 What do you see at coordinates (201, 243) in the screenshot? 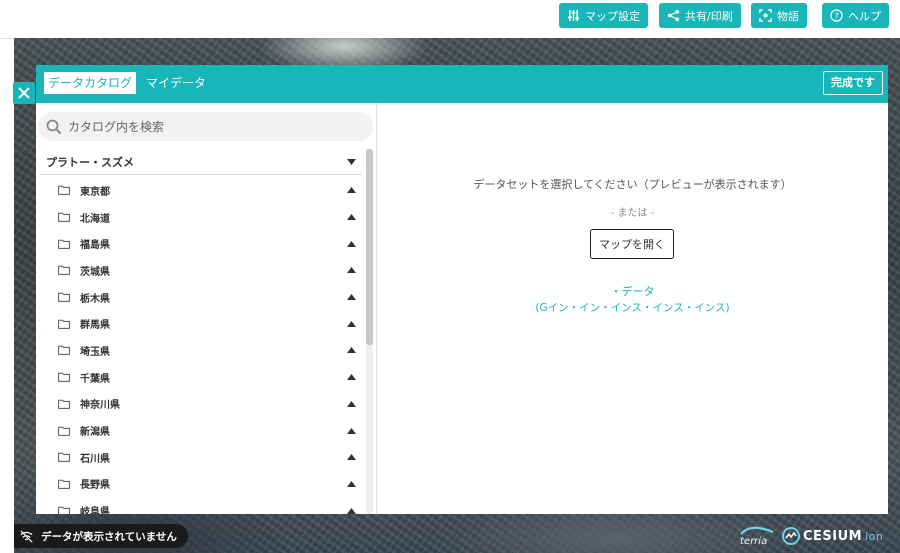
I see `catalog-item: 福島県` at bounding box center [201, 243].